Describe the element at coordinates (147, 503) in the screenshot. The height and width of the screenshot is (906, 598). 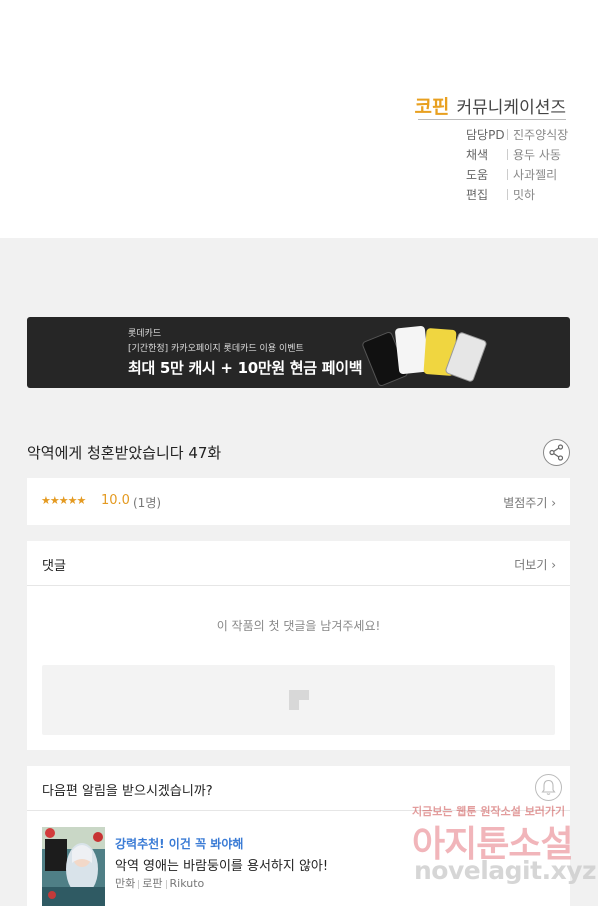
I see `rating-count: (1명)` at that location.